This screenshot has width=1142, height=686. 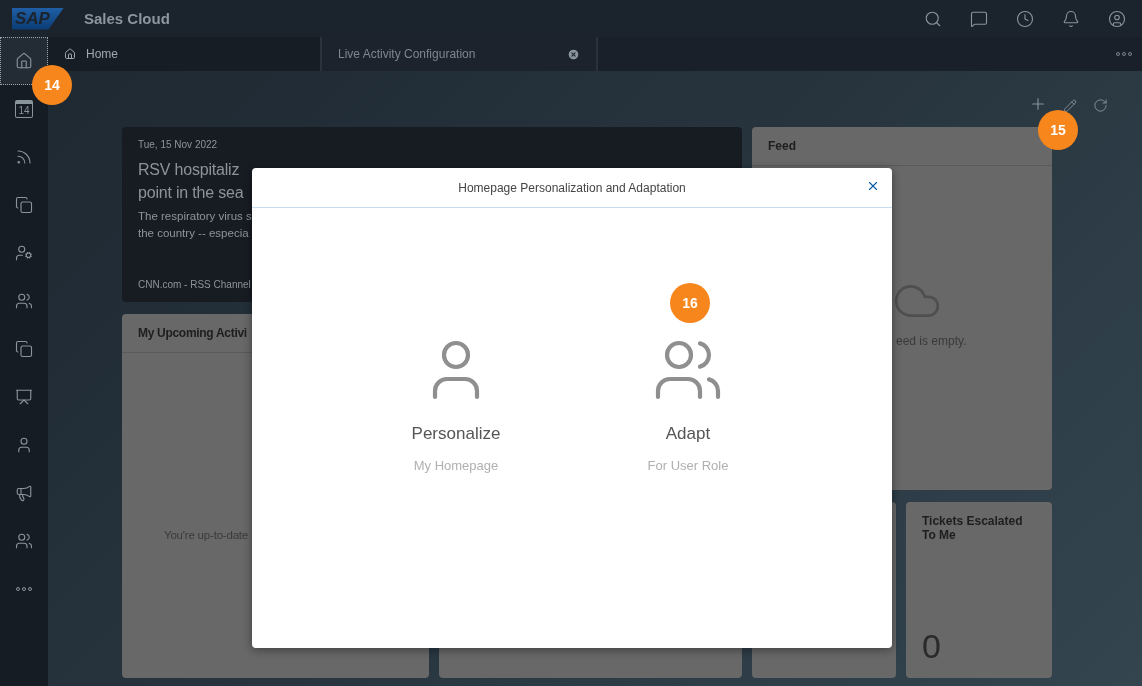 I want to click on news-date: Tue, 15 Nov 2022, so click(x=178, y=144).